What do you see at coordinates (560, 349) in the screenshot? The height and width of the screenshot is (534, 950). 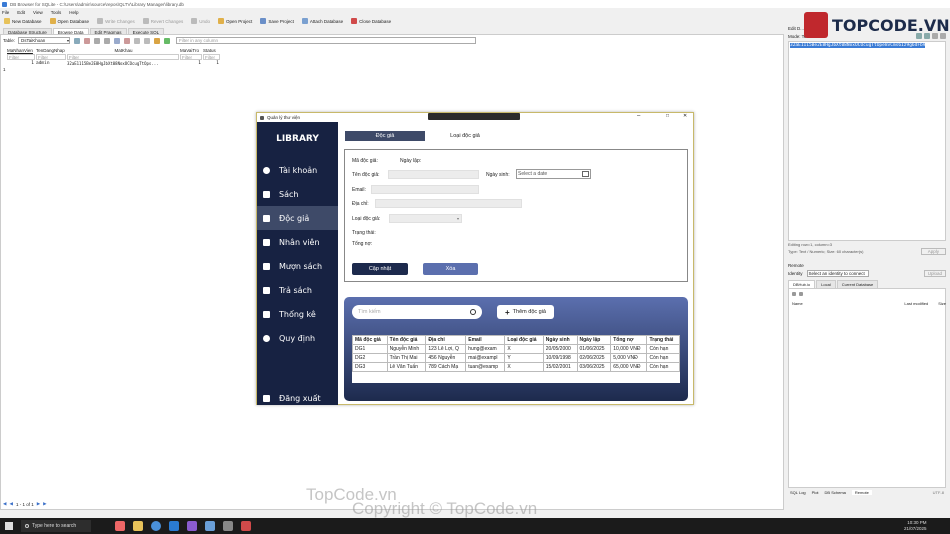 I see `cell: 20/05/2000` at bounding box center [560, 349].